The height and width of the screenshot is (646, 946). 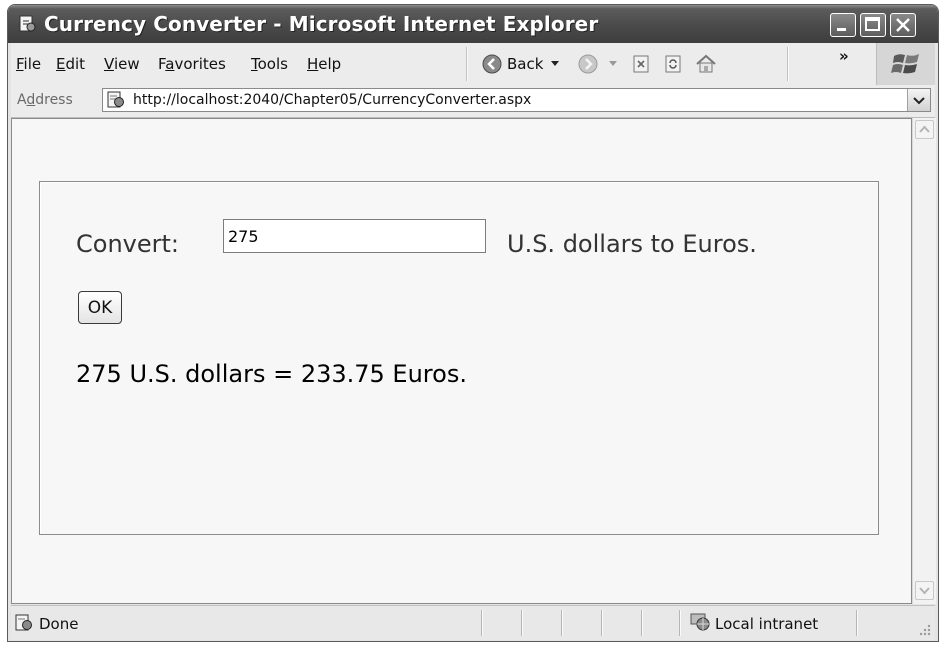 I want to click on close-icon, so click(x=903, y=25).